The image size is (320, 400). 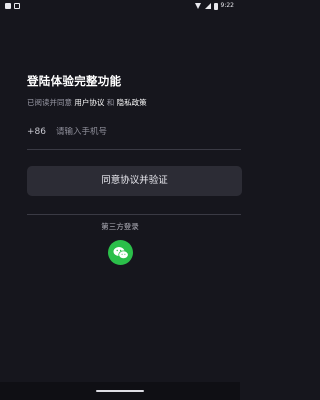 I want to click on battery-icon, so click(x=215, y=6).